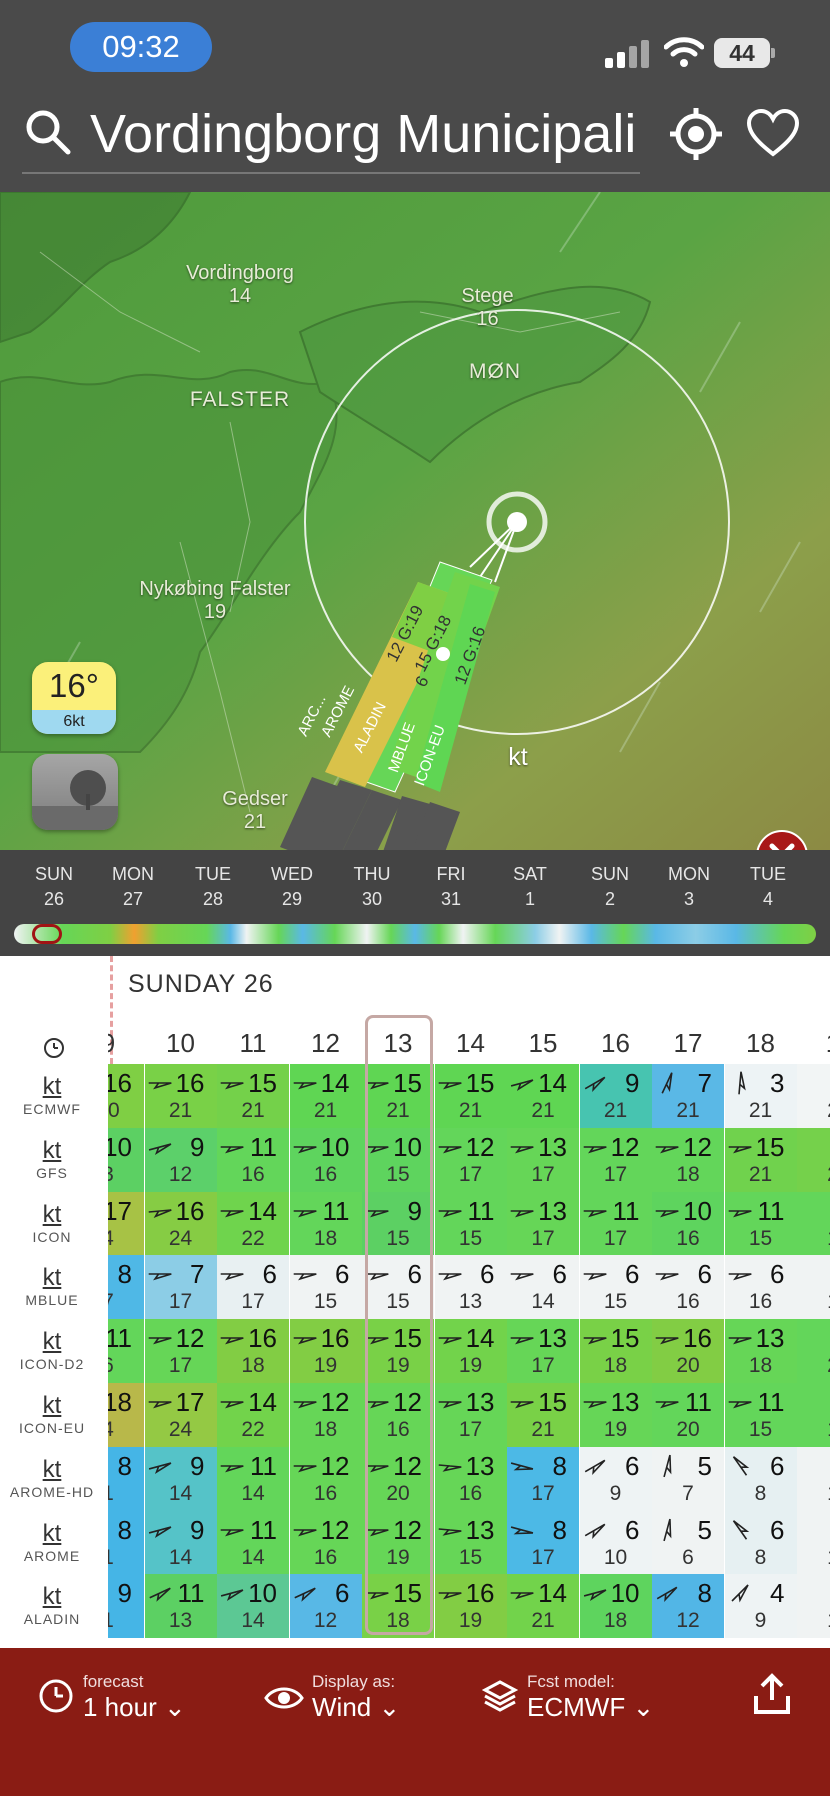 This screenshot has width=830, height=1796. Describe the element at coordinates (253, 1159) in the screenshot. I see `forecast-cell: 11 16` at that location.